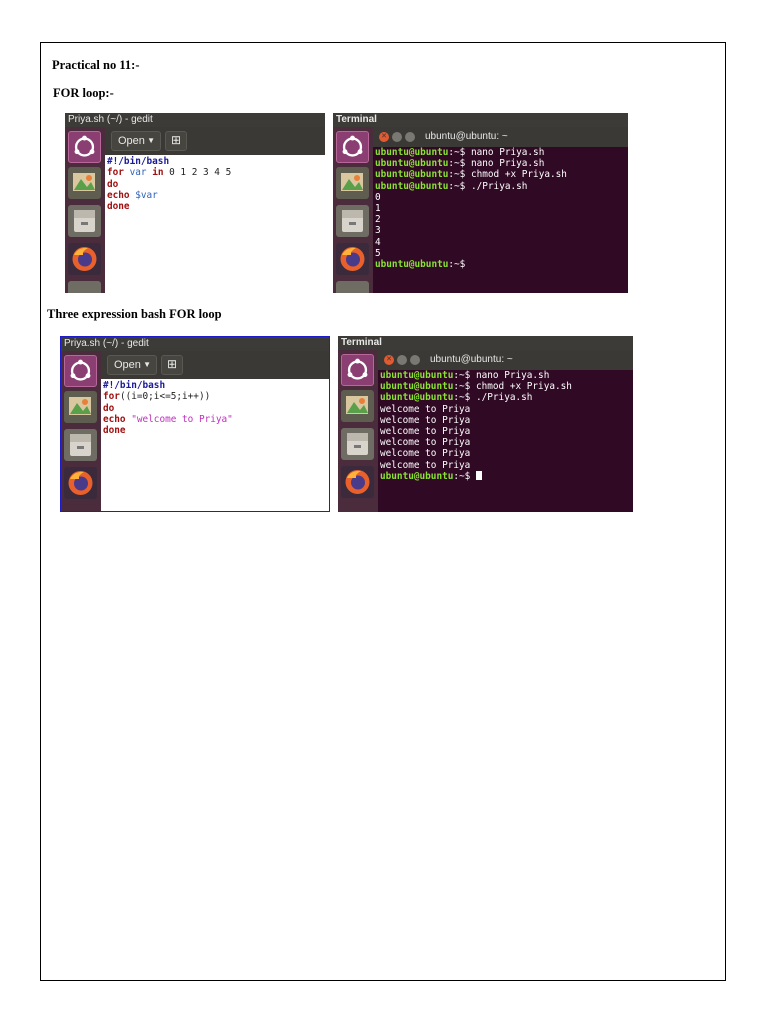  What do you see at coordinates (134, 314) in the screenshot?
I see `three-expression-heading: Three expression bash FOR loop` at bounding box center [134, 314].